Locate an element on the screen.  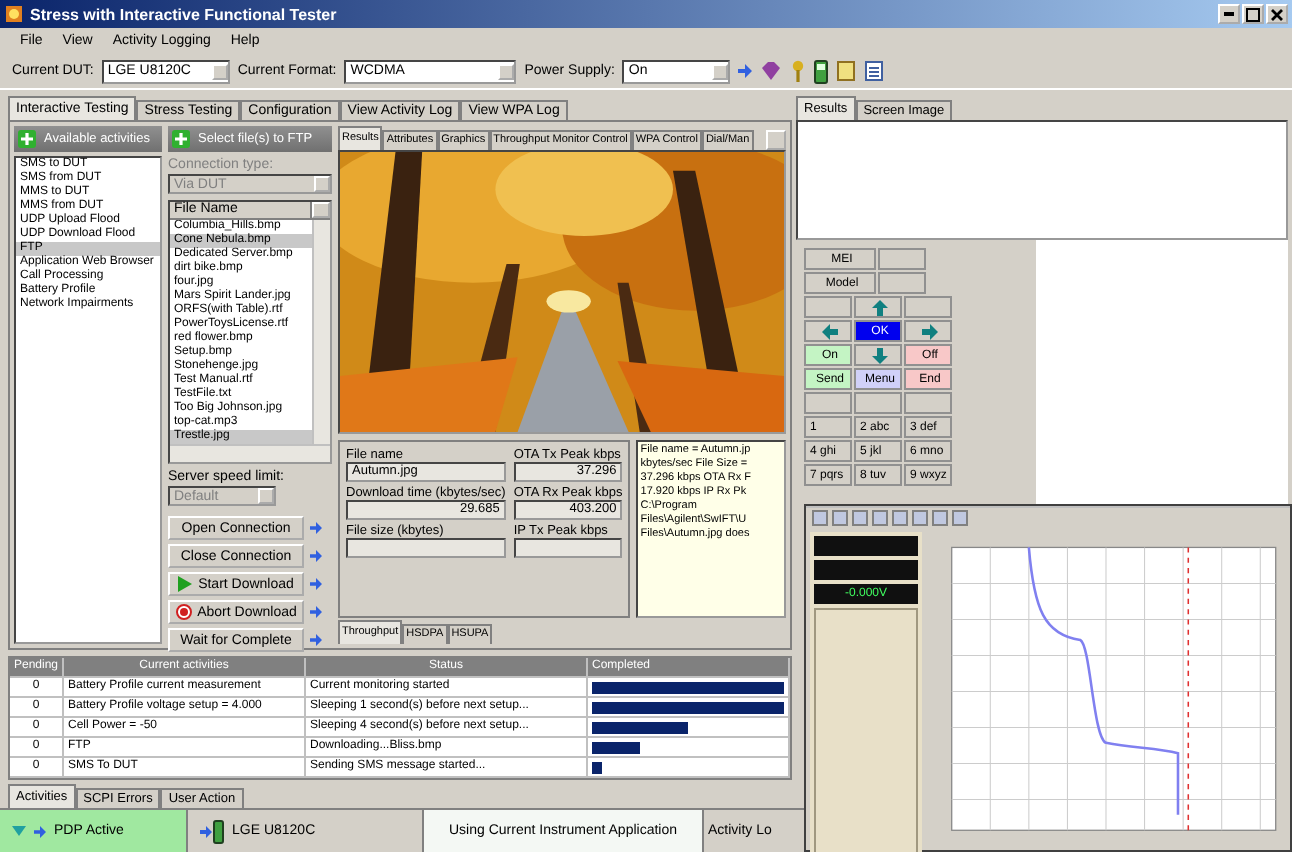
right-arrow-icon is located at coordinates (930, 331).